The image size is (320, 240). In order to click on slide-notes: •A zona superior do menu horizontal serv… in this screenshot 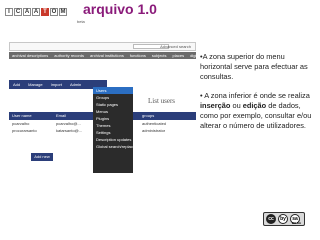, I will do `click(259, 96)`.